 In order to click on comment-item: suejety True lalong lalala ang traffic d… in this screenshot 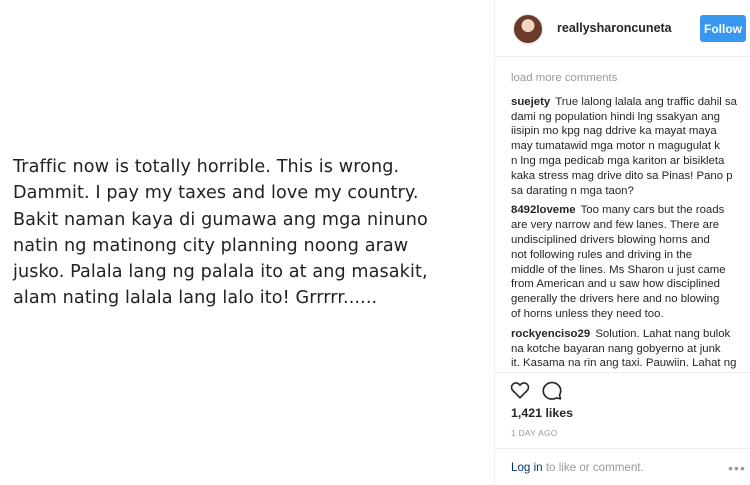, I will do `click(629, 147)`.